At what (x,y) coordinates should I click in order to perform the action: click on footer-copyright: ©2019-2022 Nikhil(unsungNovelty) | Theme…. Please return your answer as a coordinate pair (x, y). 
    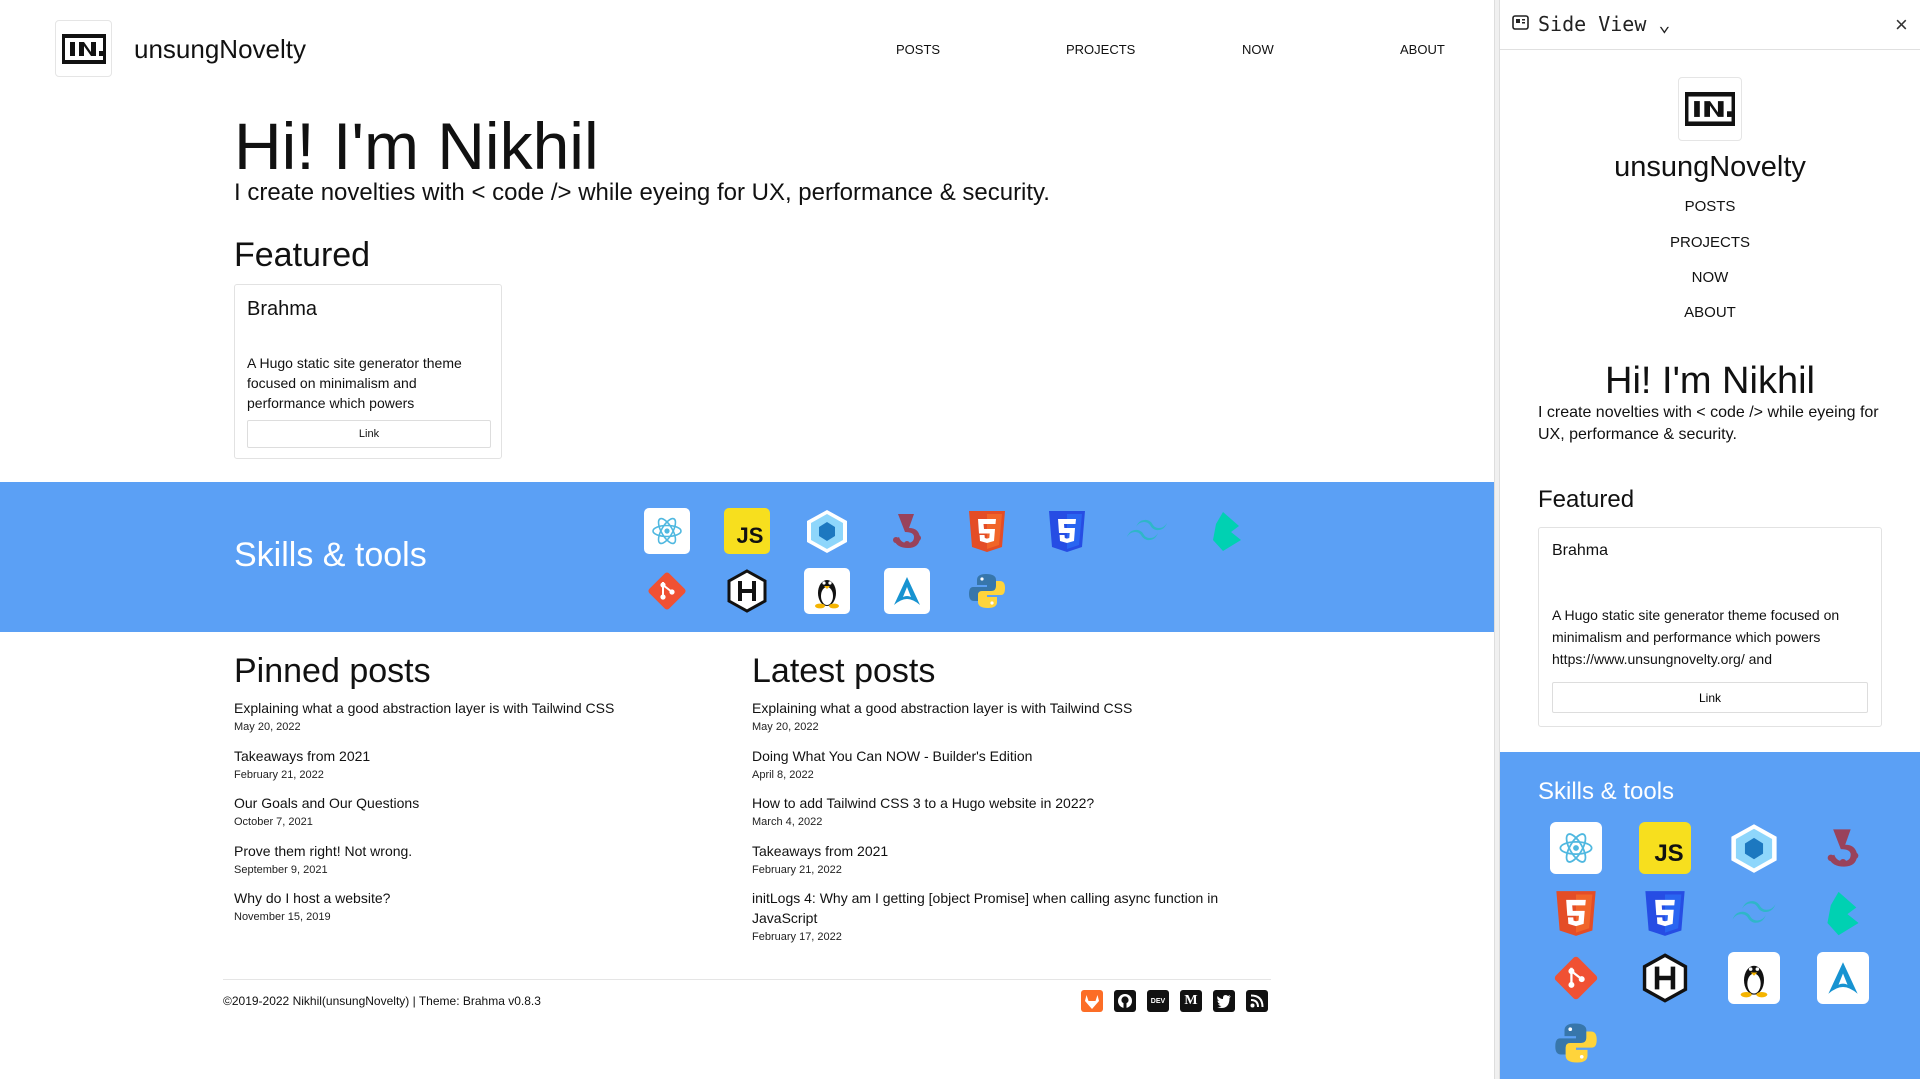
    Looking at the image, I should click on (382, 1001).